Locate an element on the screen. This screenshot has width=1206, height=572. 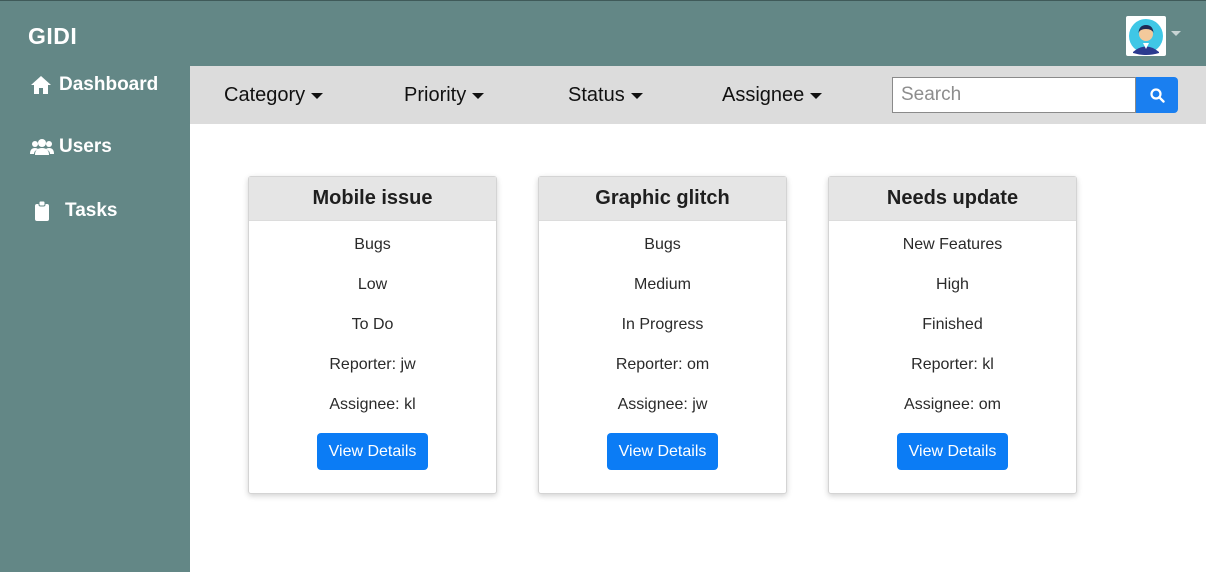
priority-dropdown-label: Priority is located at coordinates (435, 95).